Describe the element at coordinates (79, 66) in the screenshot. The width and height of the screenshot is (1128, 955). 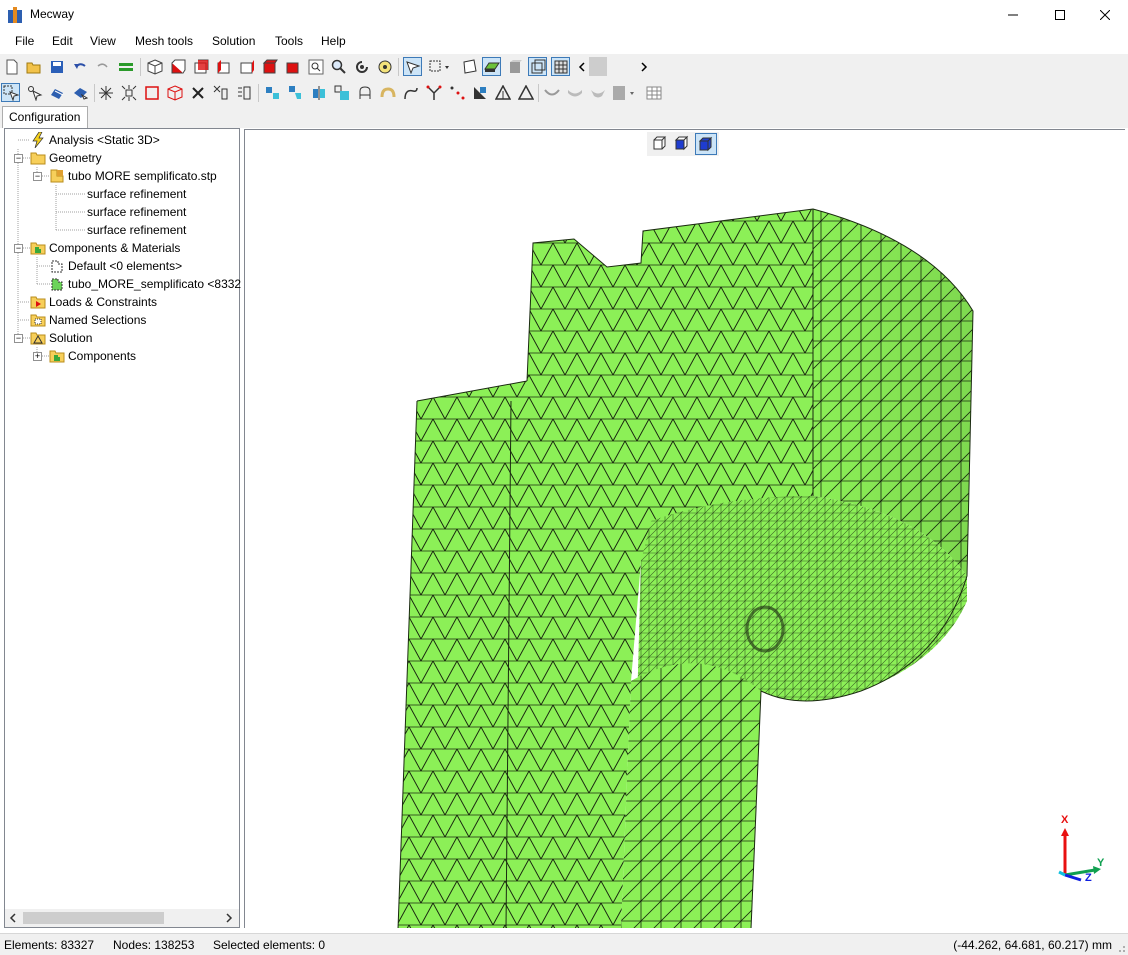
I see `undo-icon` at that location.